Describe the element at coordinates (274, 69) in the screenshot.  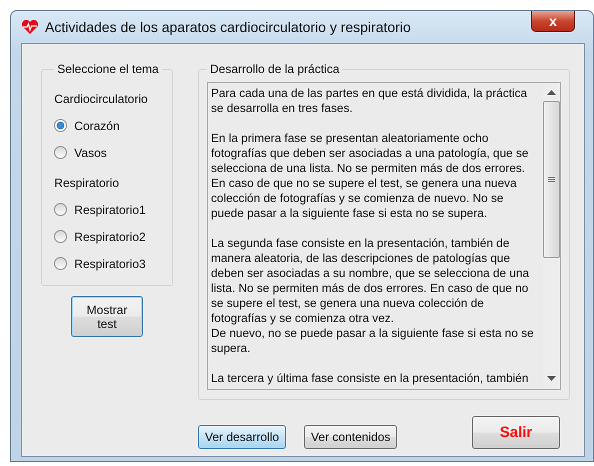
I see `group-title: Desarrollo de la práctica` at that location.